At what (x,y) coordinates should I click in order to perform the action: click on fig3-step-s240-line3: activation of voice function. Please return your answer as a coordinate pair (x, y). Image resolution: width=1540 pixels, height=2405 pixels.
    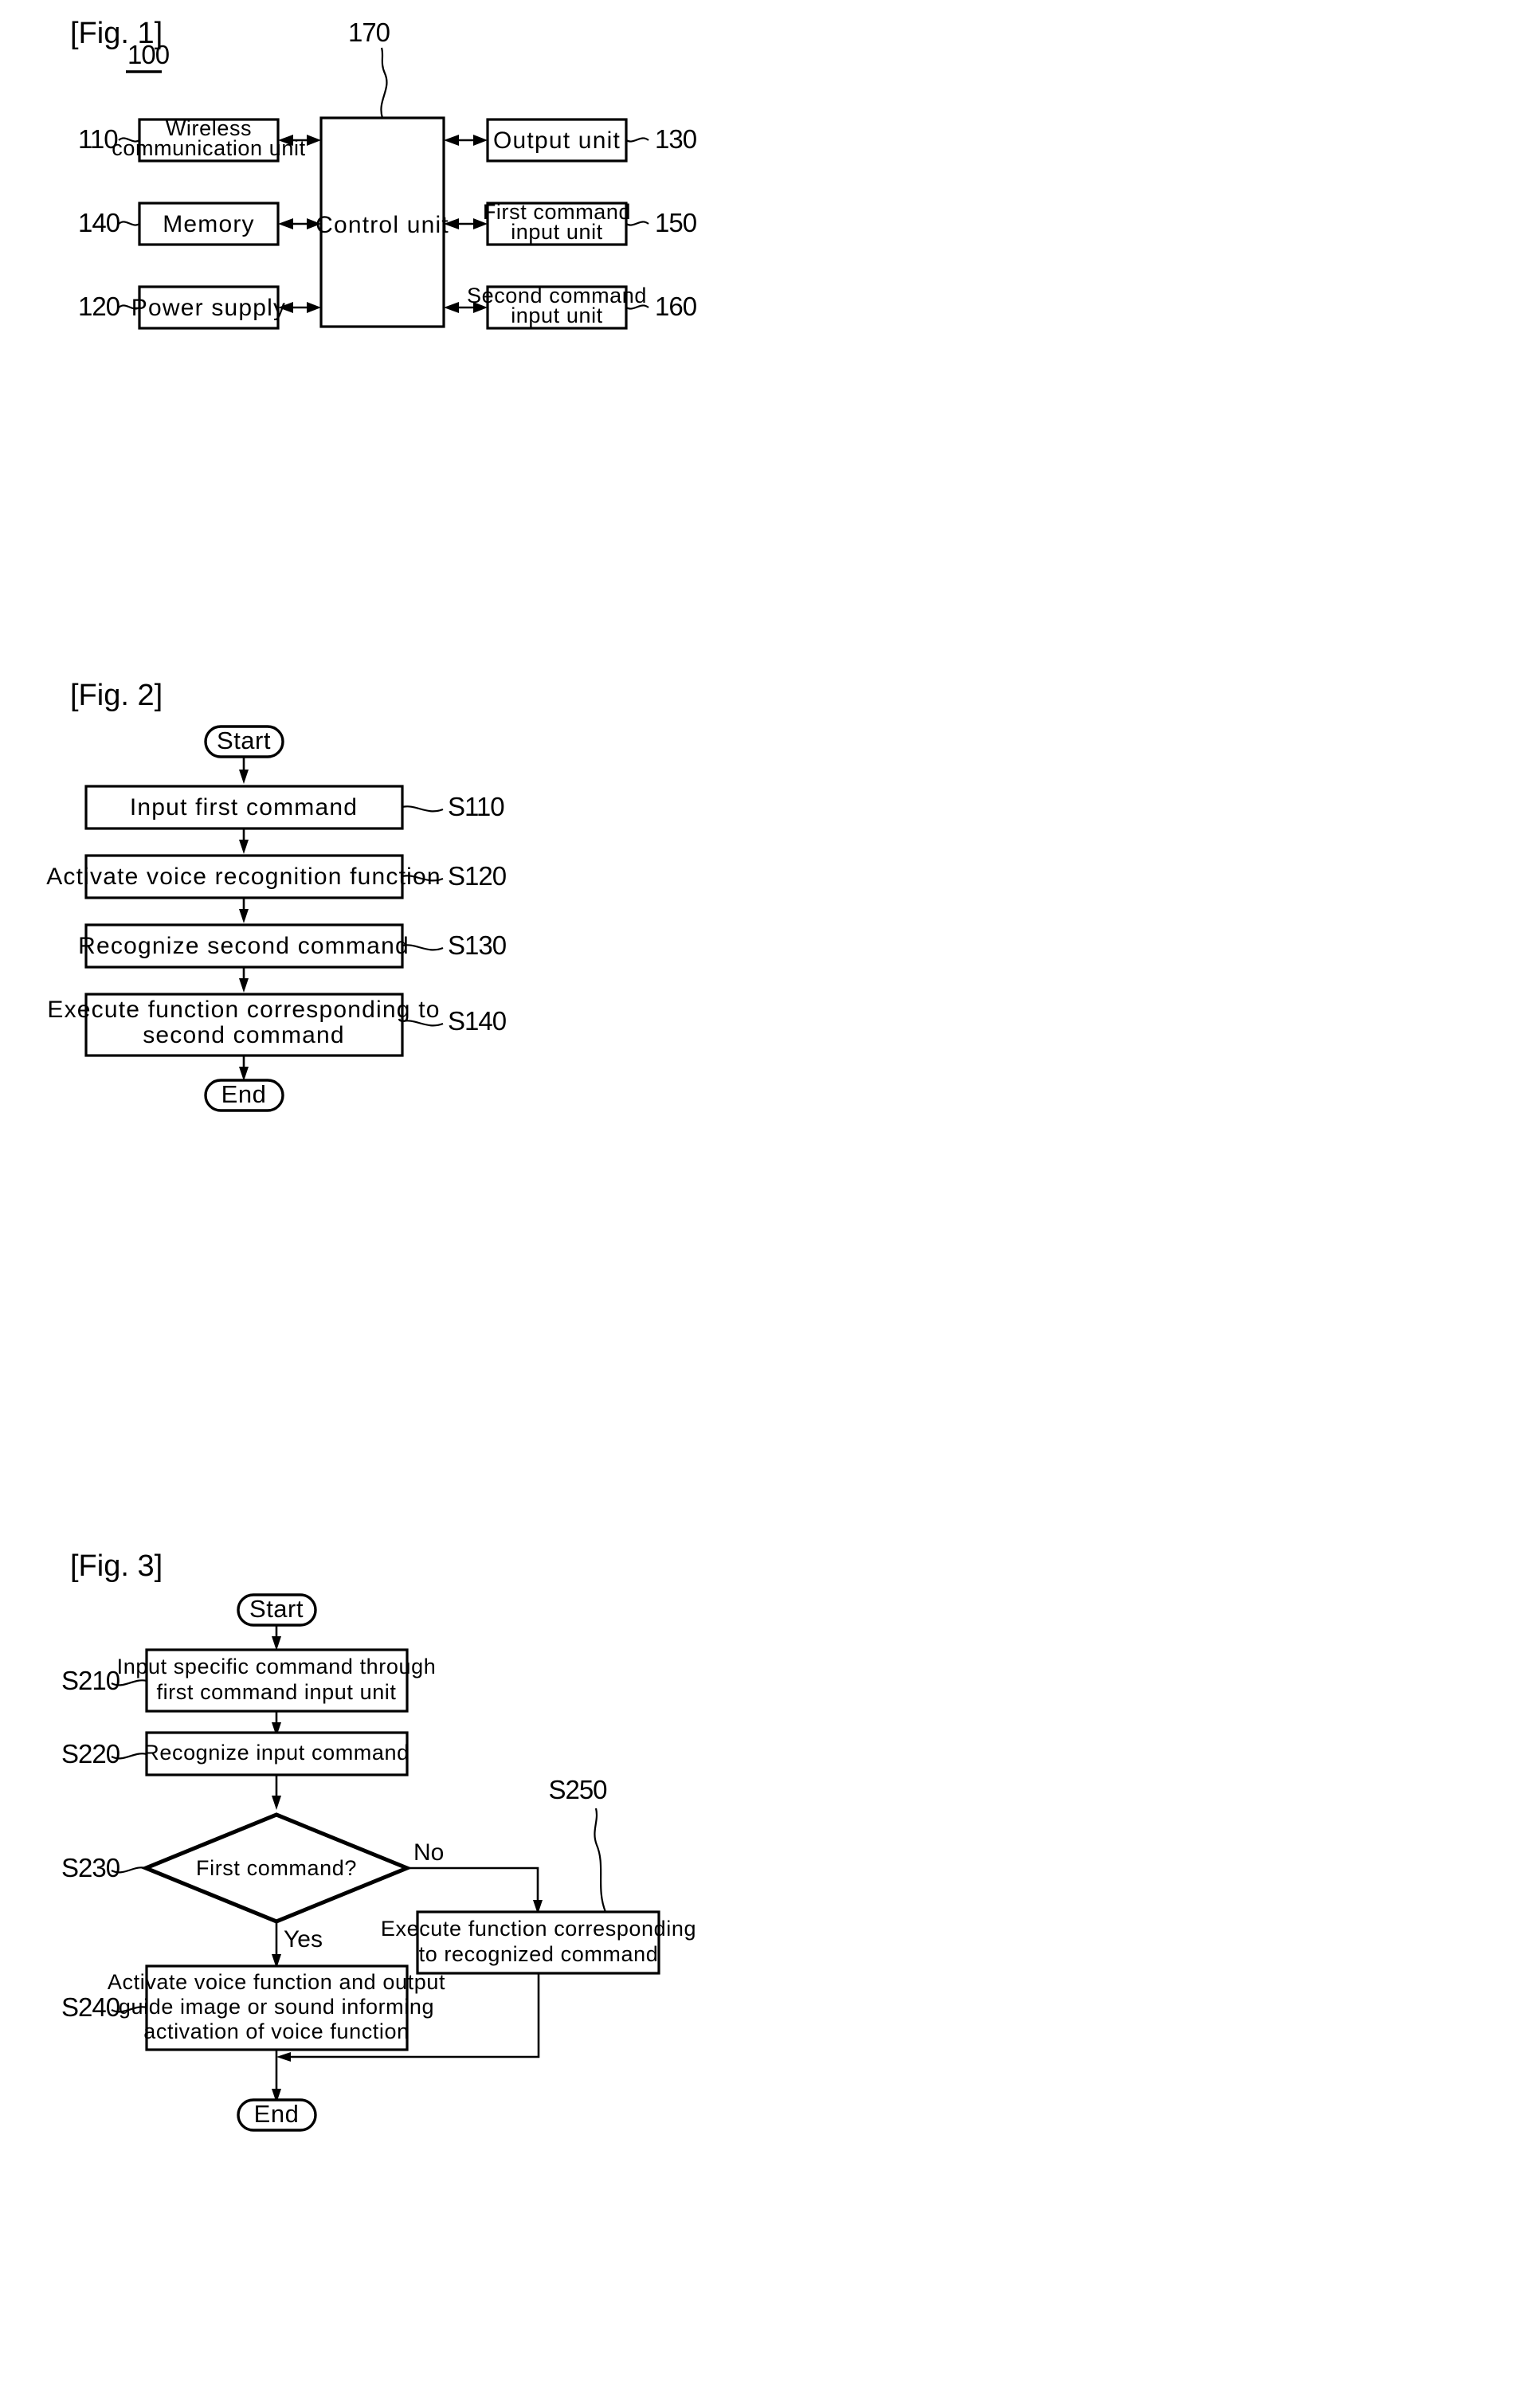
    Looking at the image, I should click on (276, 2031).